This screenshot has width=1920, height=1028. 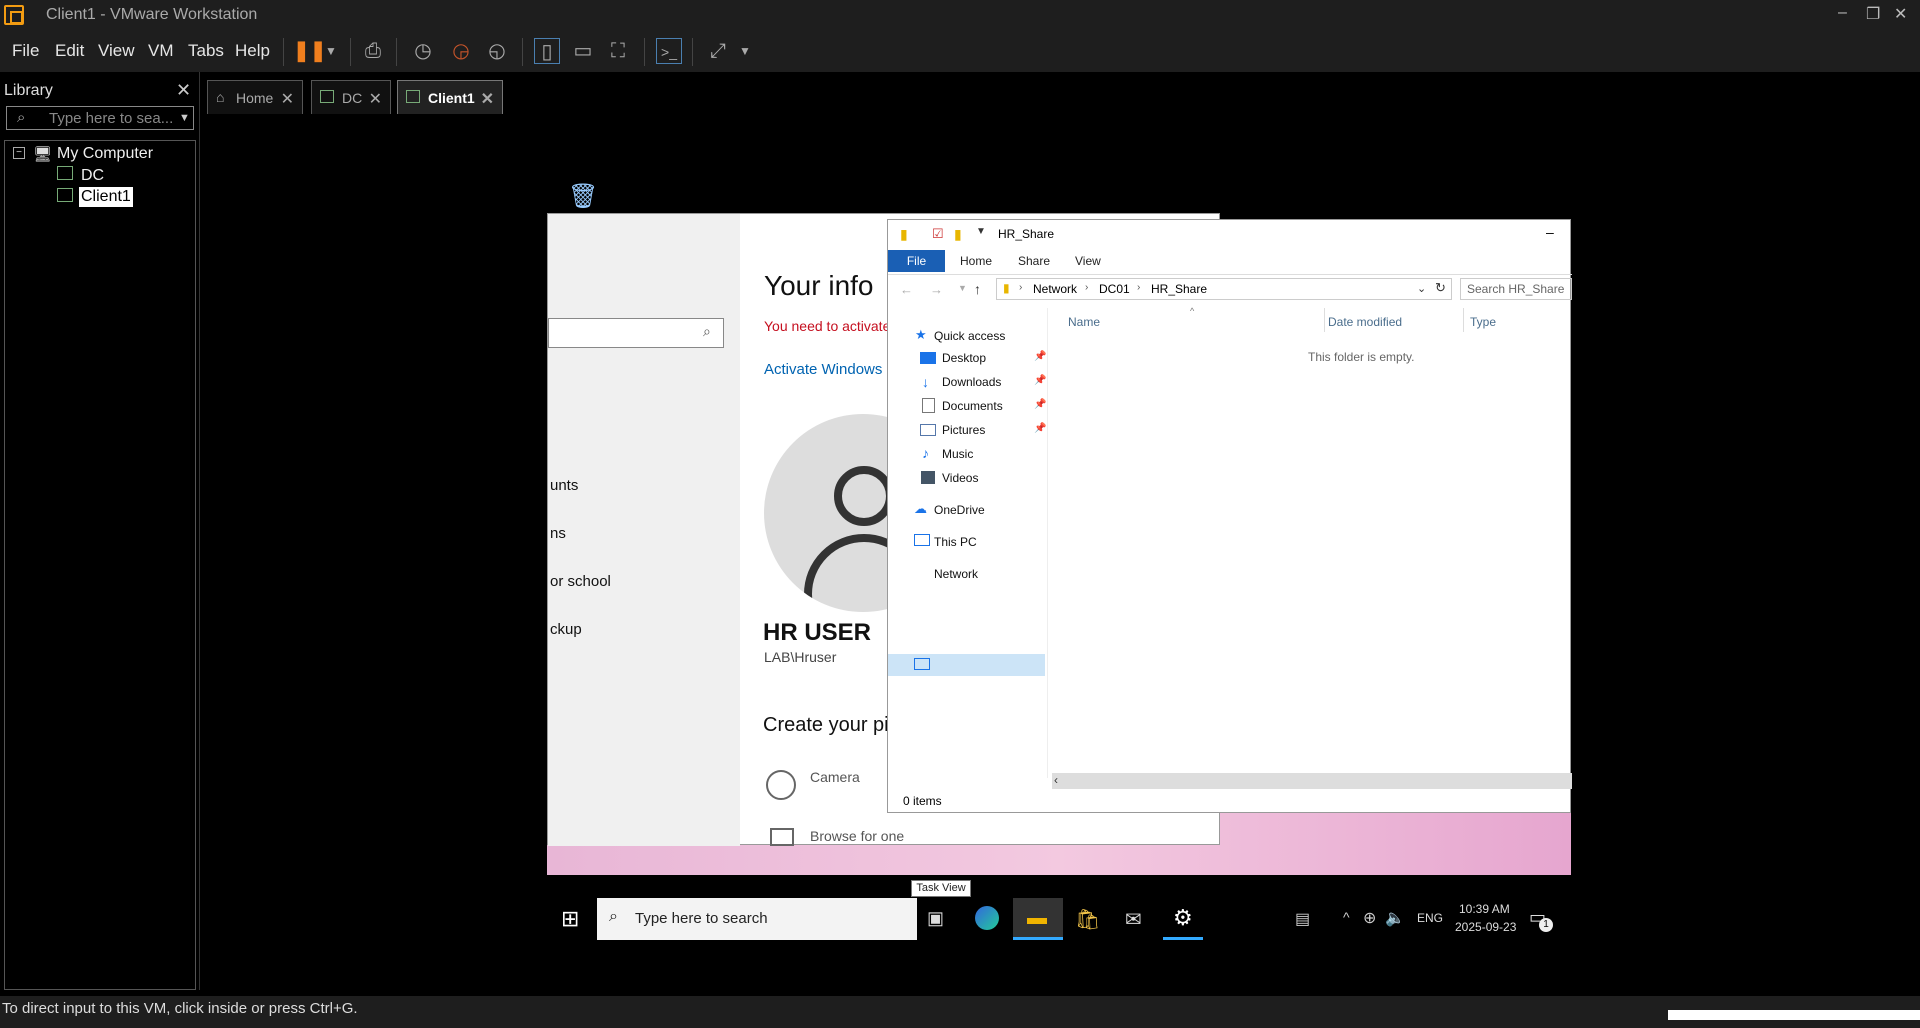 I want to click on network-icon: ⊕, so click(x=1369, y=918).